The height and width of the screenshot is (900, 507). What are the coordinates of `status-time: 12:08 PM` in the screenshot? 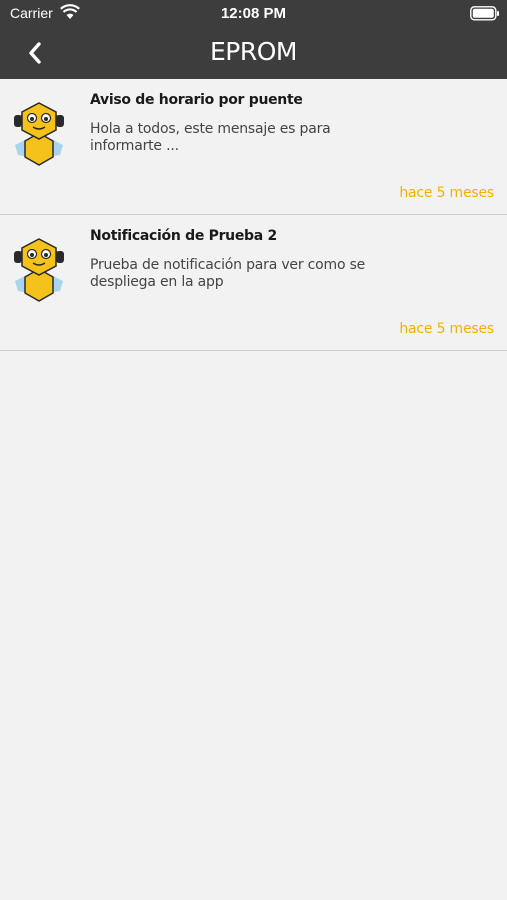 It's located at (253, 13).